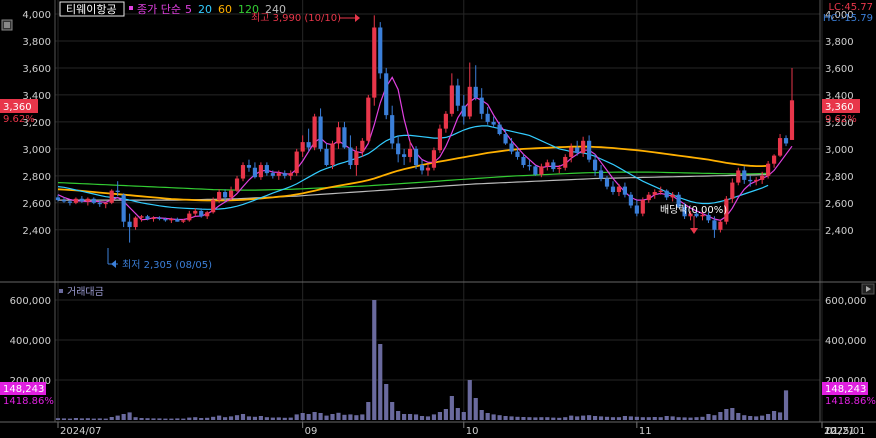 Image resolution: width=876 pixels, height=438 pixels. I want to click on high-label: 최고 3,990 (10/10), so click(296, 18).